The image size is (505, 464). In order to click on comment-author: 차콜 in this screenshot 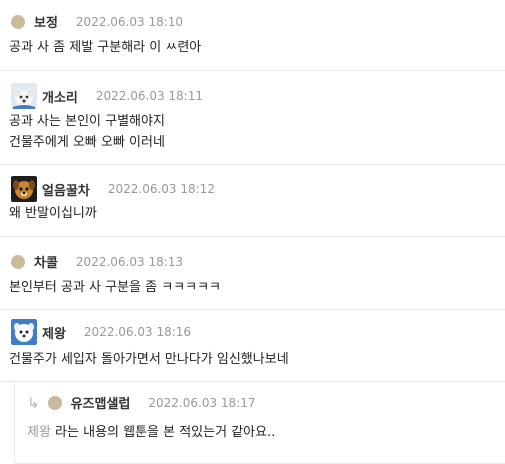, I will do `click(46, 261)`.